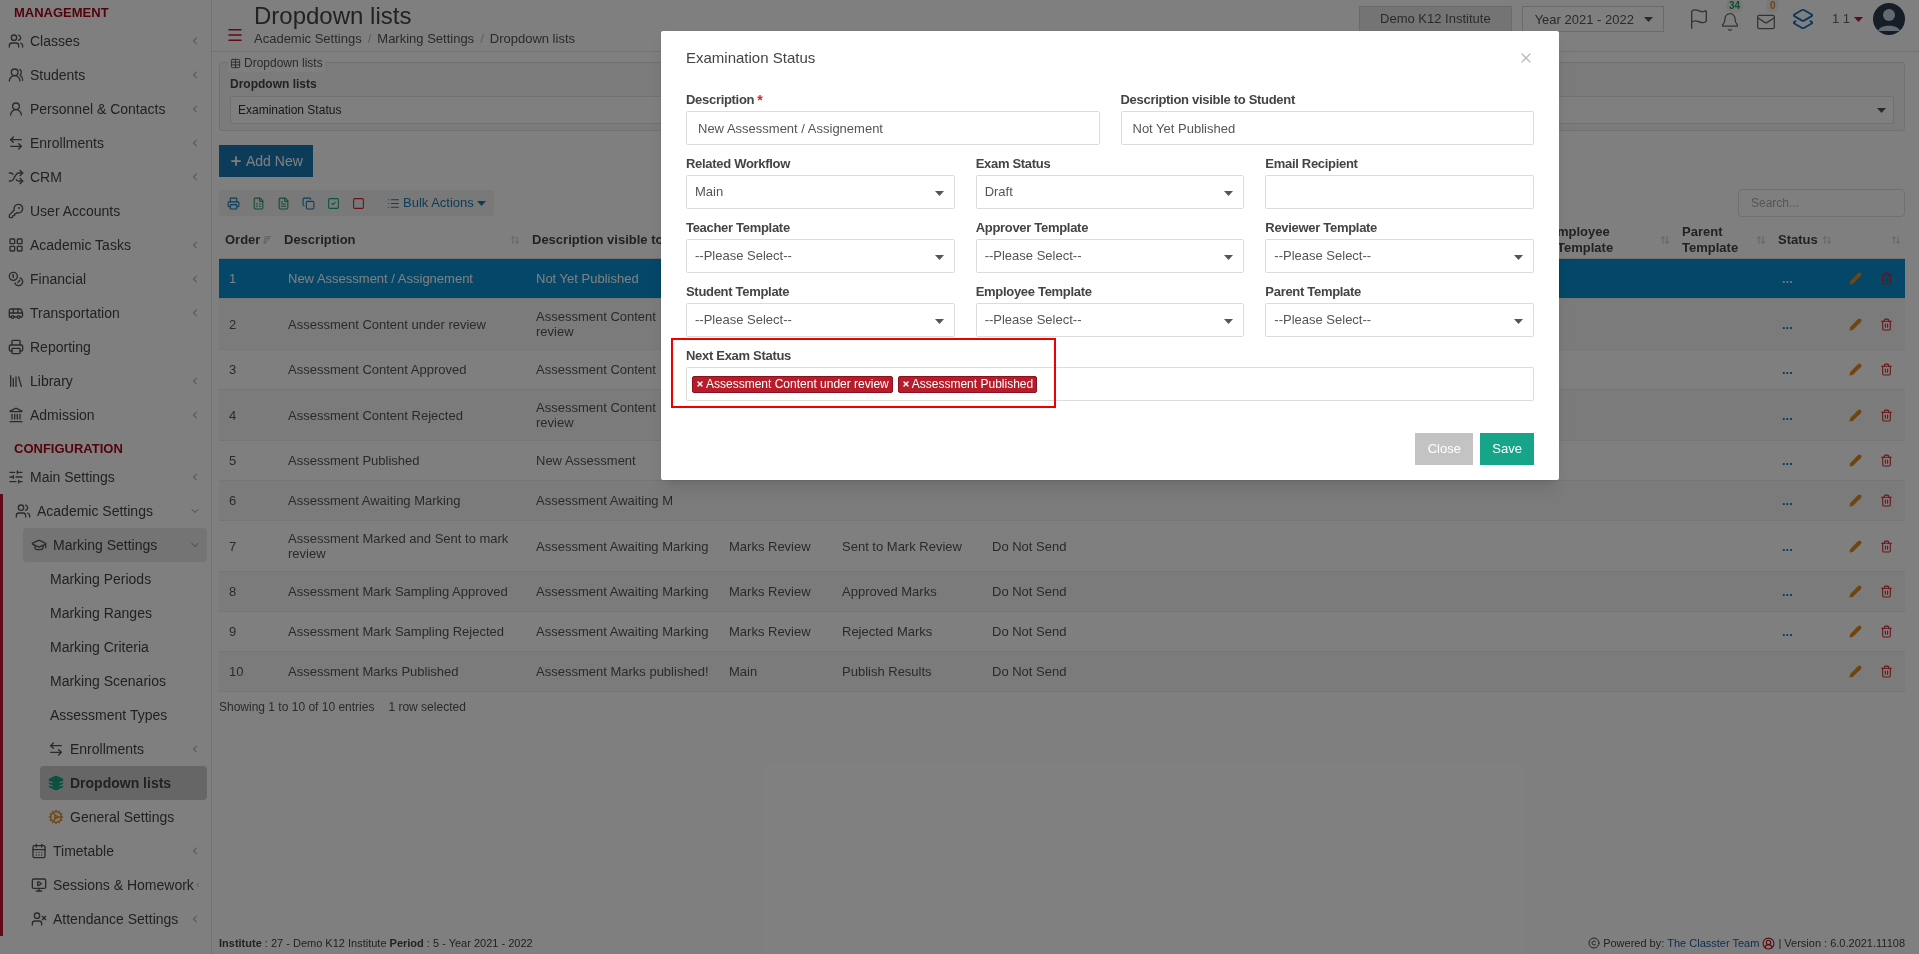 The width and height of the screenshot is (1919, 954). Describe the element at coordinates (377, 369) in the screenshot. I see `table-cell: Assessment Content Approved` at that location.